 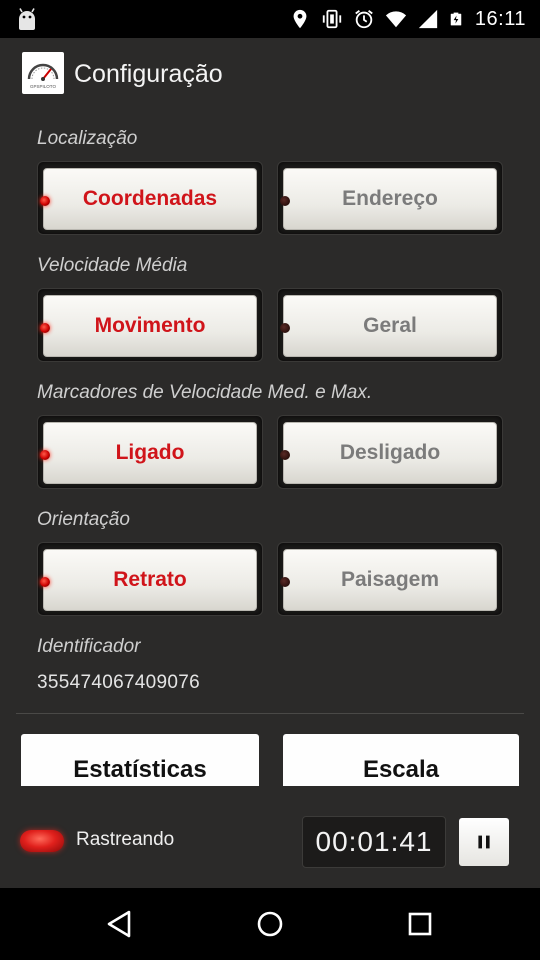 I want to click on statistics-label: Estatísticas, so click(x=140, y=769).